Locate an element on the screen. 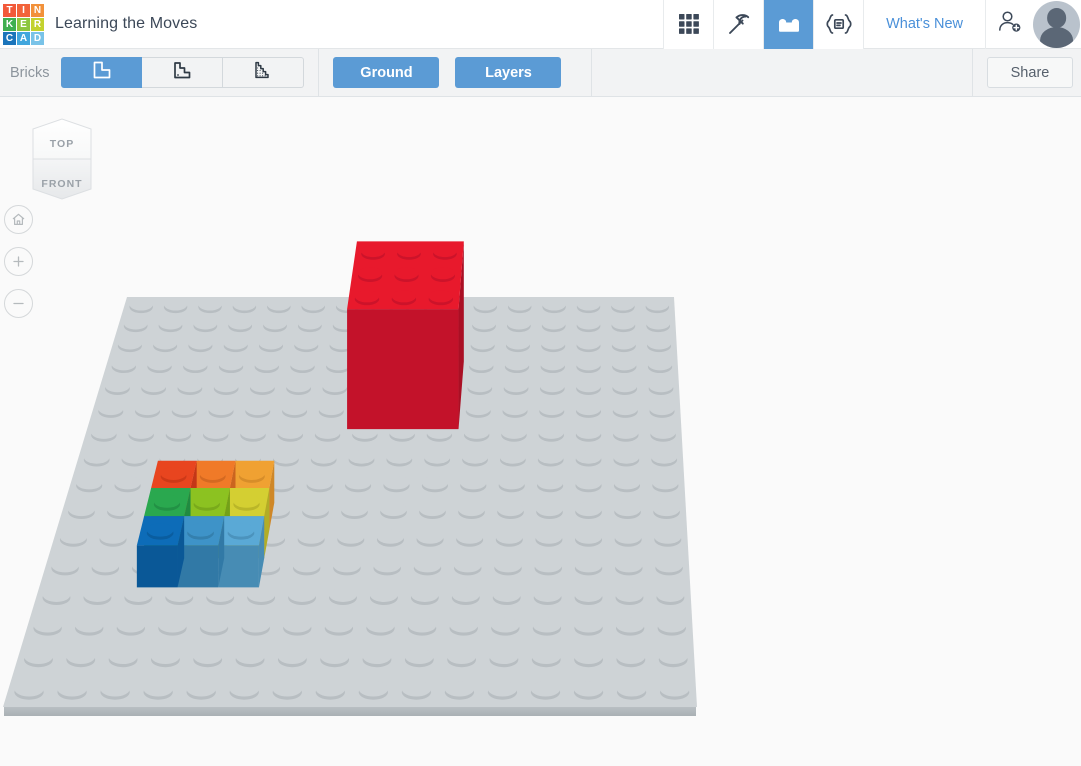 This screenshot has width=1081, height=766. rainbow-brick-cell is located at coordinates (160, 552).